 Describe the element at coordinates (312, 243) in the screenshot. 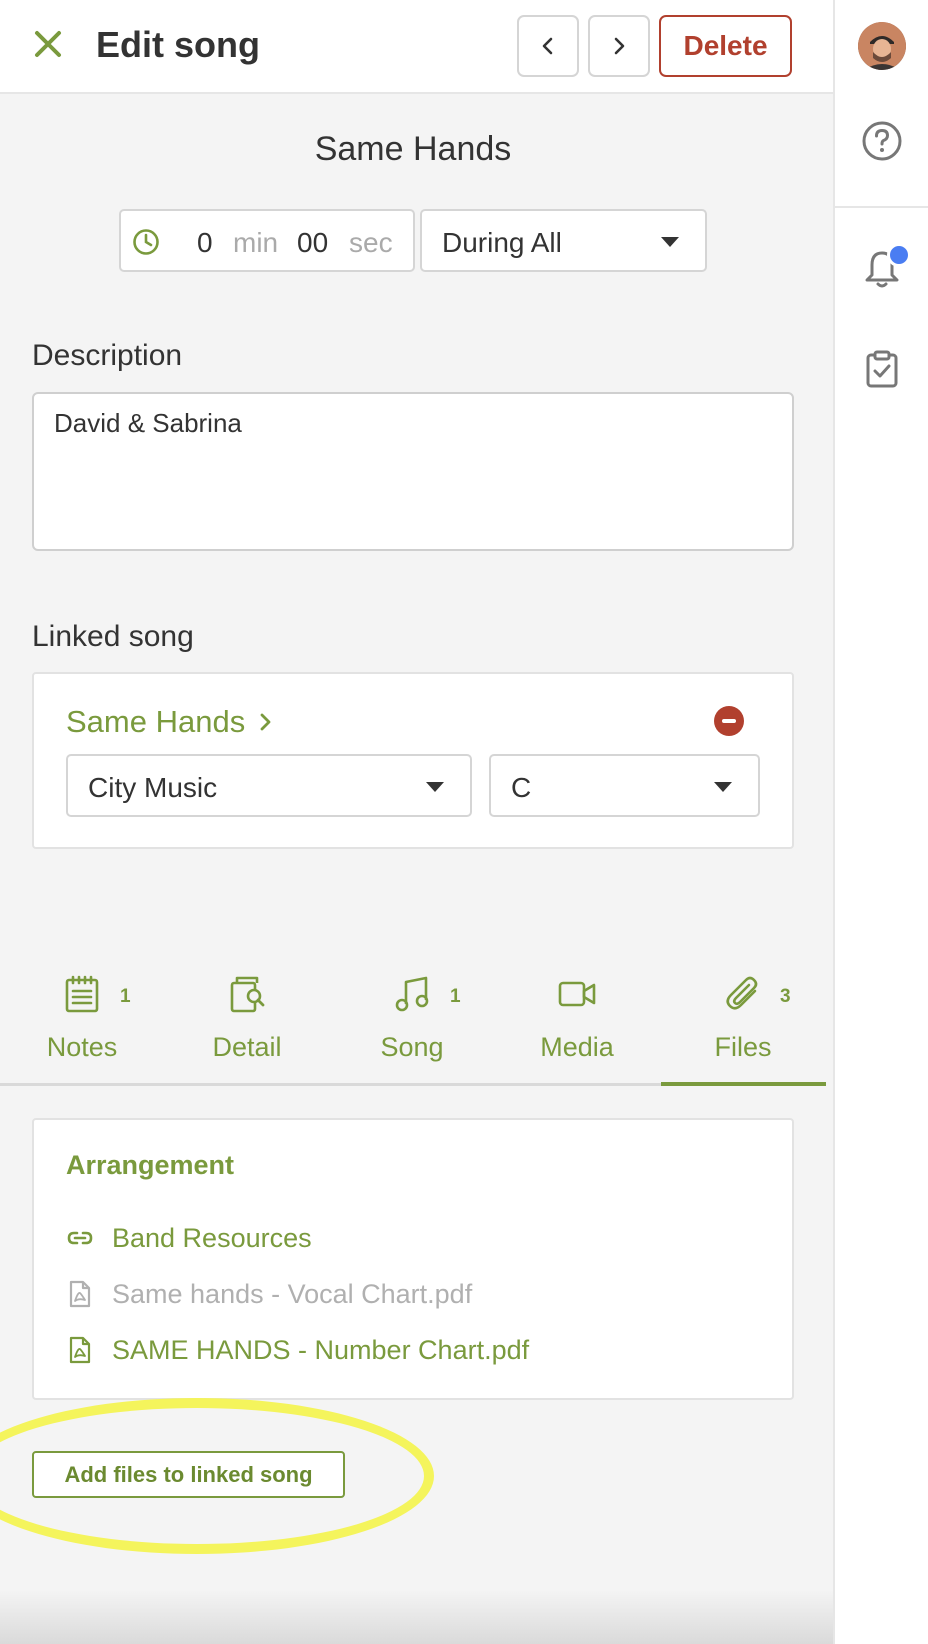

I see `seconds-value: 00` at that location.